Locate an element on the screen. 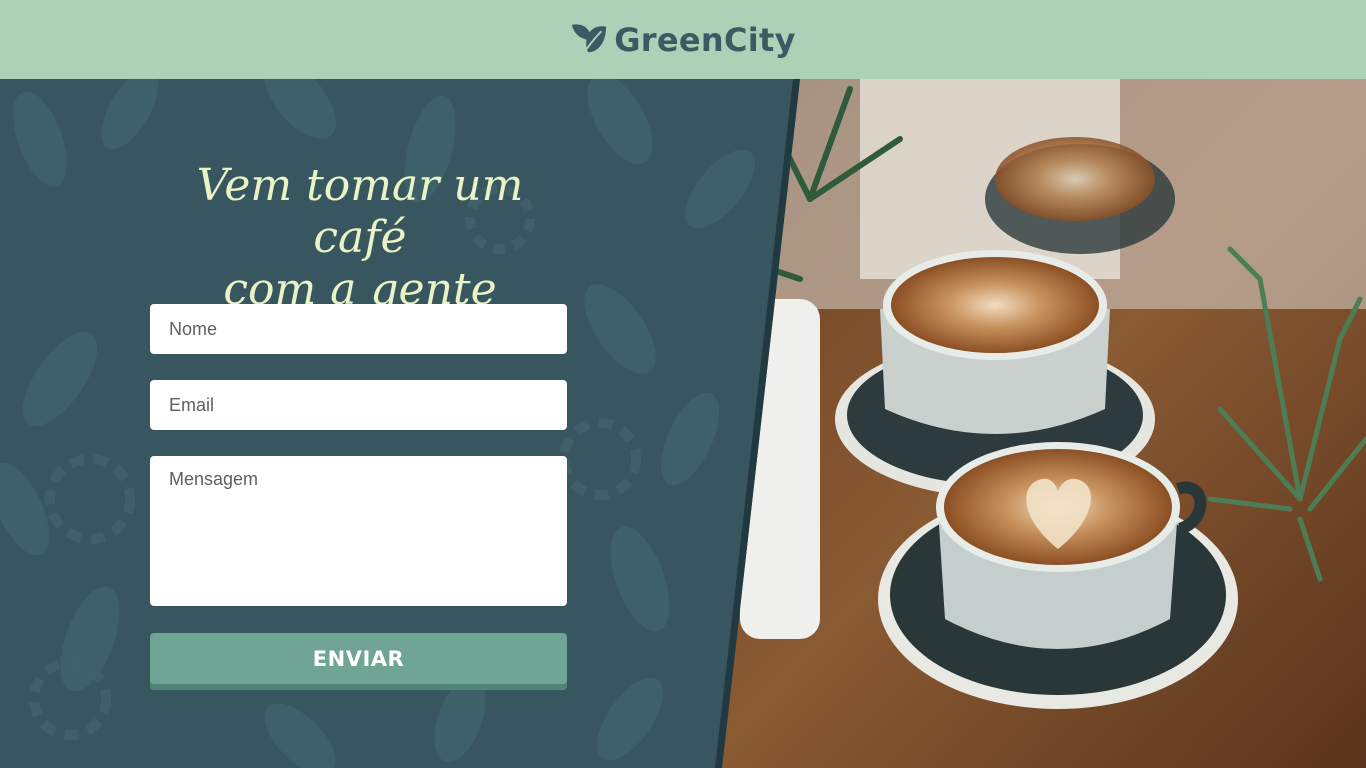  email-input is located at coordinates (358, 405).